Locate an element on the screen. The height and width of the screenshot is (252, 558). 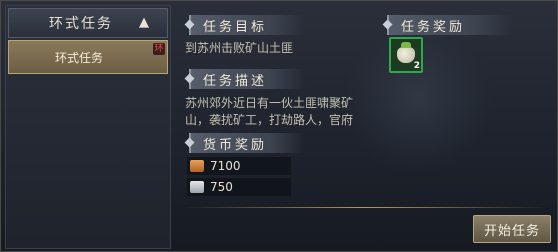
divider is located at coordinates (365, 207).